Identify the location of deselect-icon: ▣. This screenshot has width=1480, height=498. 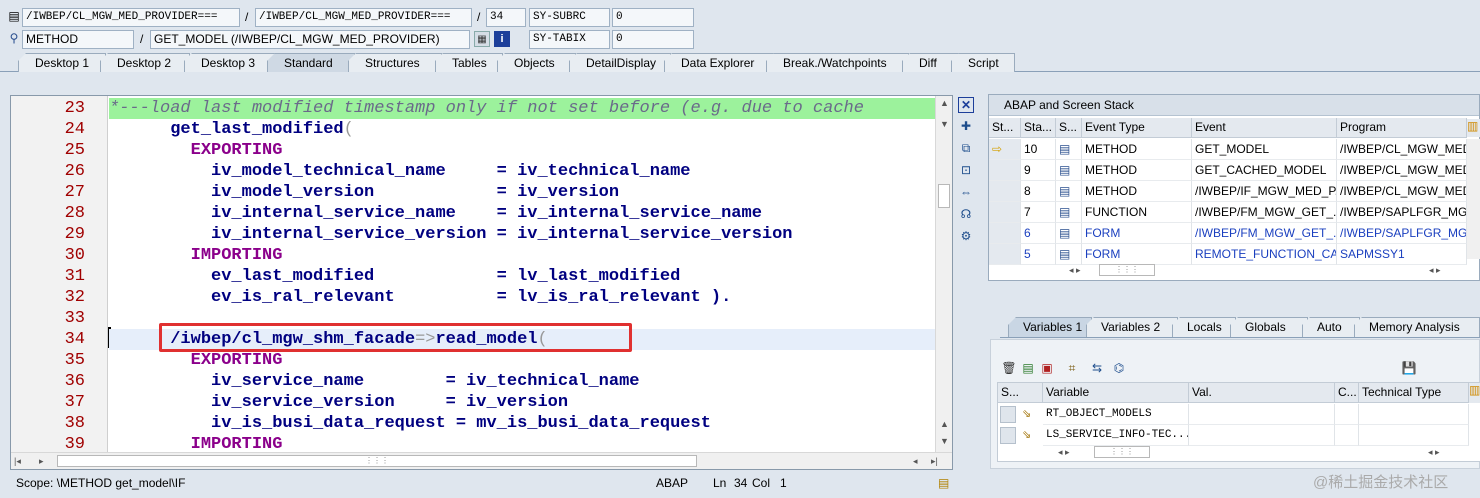
(1047, 368).